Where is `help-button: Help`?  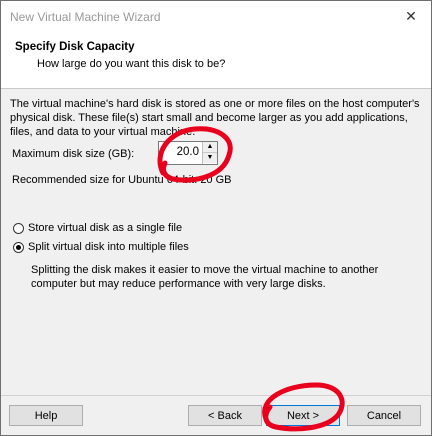
help-button: Help is located at coordinates (46, 415).